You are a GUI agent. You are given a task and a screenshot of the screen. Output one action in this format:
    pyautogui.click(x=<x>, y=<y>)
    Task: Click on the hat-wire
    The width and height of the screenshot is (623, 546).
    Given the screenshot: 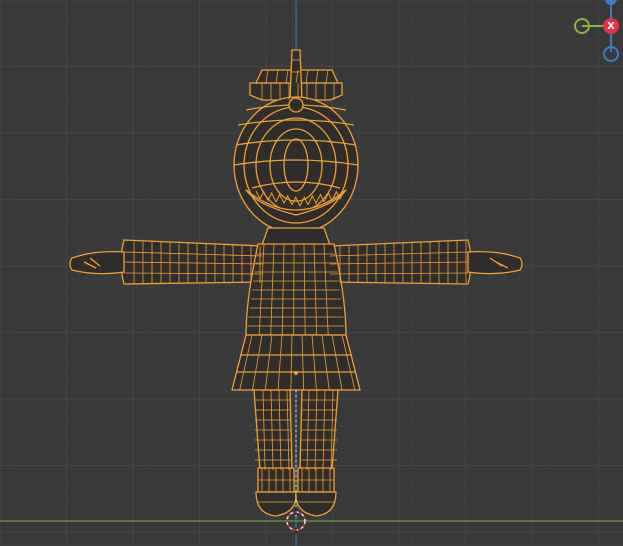 What is the action you would take?
    pyautogui.click(x=296, y=75)
    